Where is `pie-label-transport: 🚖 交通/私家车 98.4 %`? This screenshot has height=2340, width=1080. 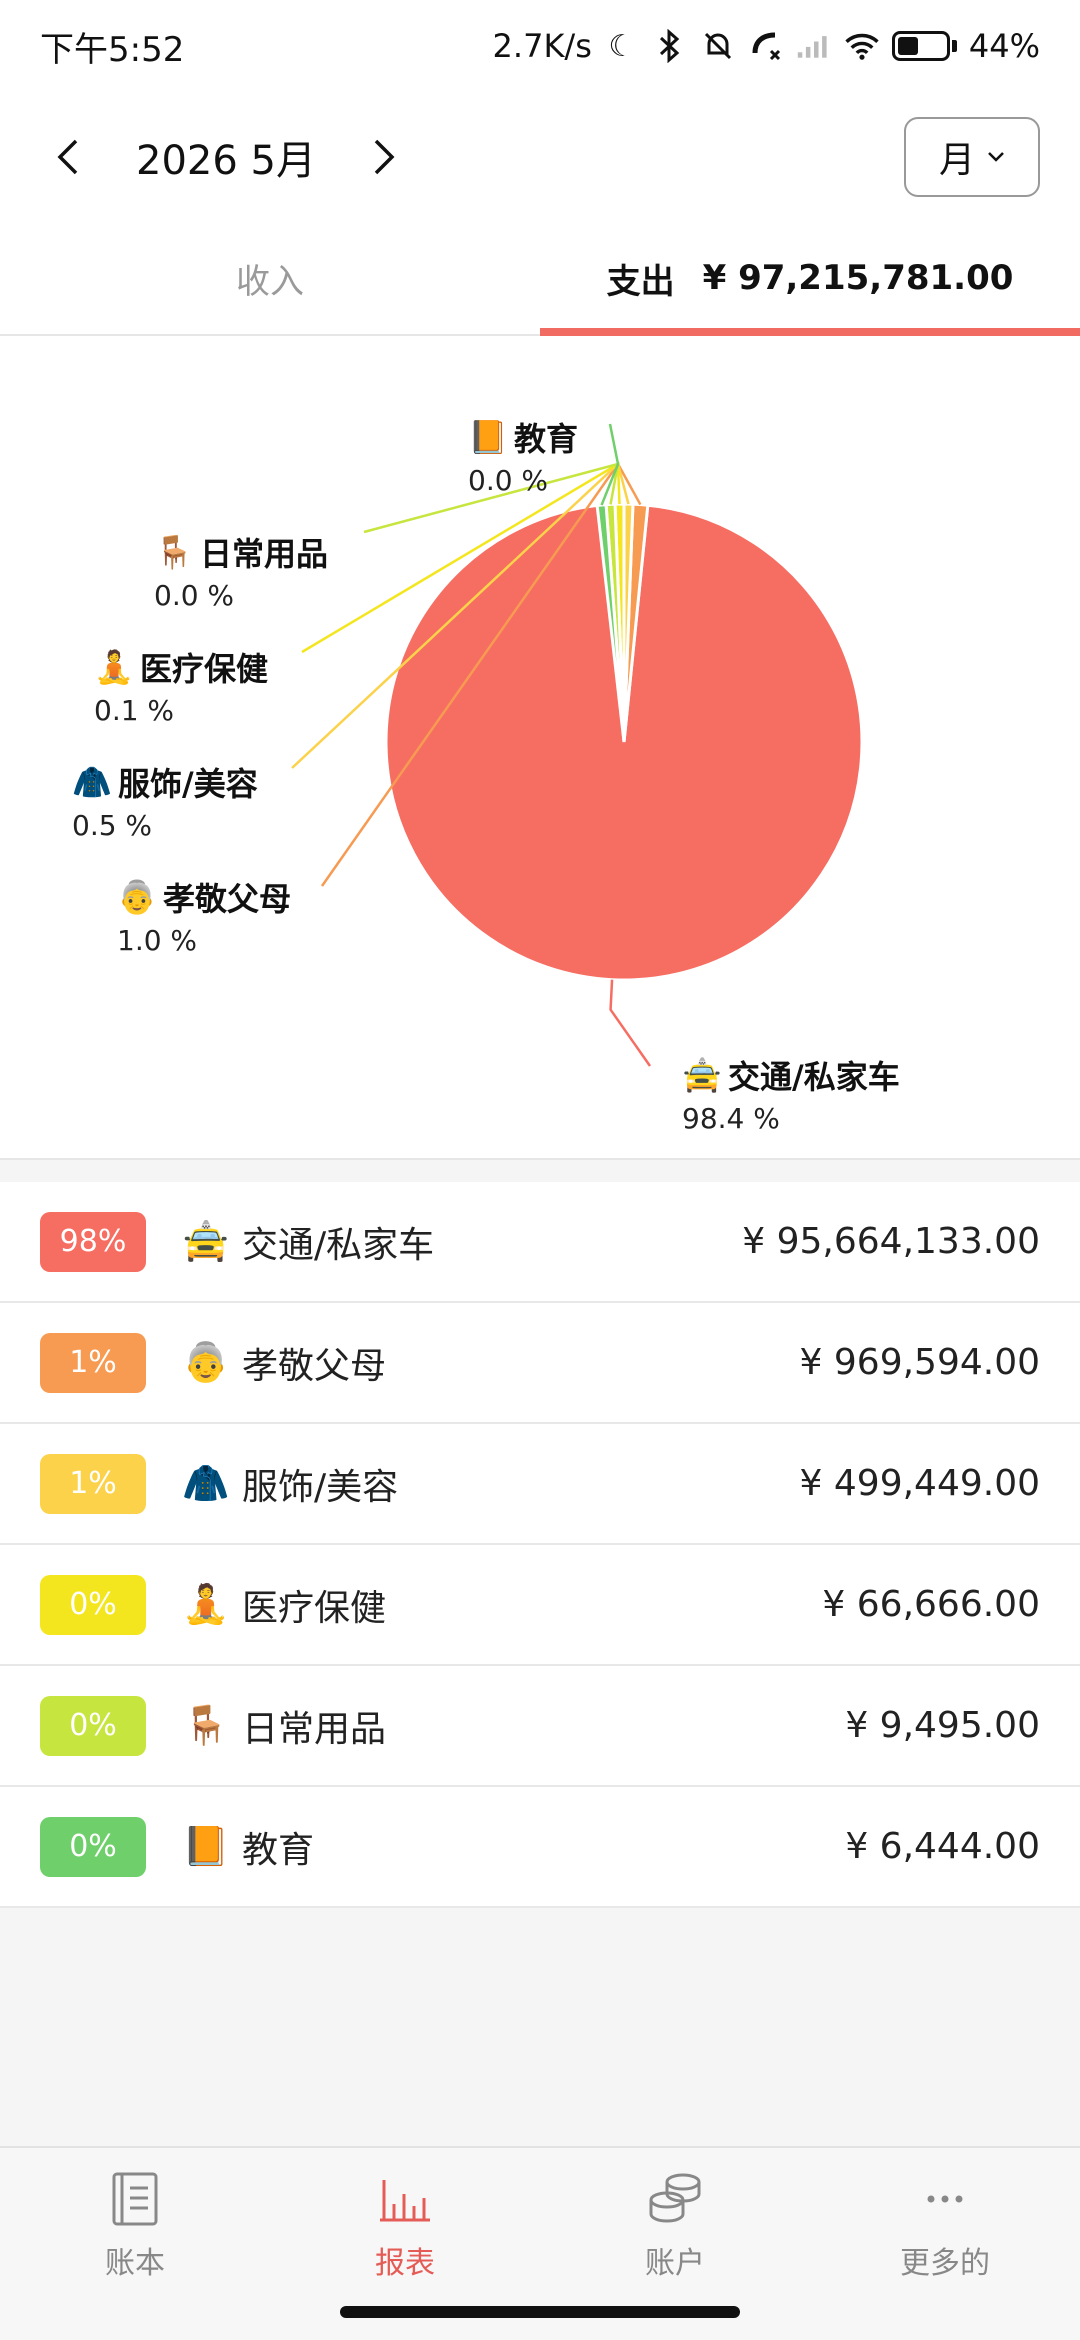 pie-label-transport: 🚖 交通/私家车 98.4 % is located at coordinates (791, 1095).